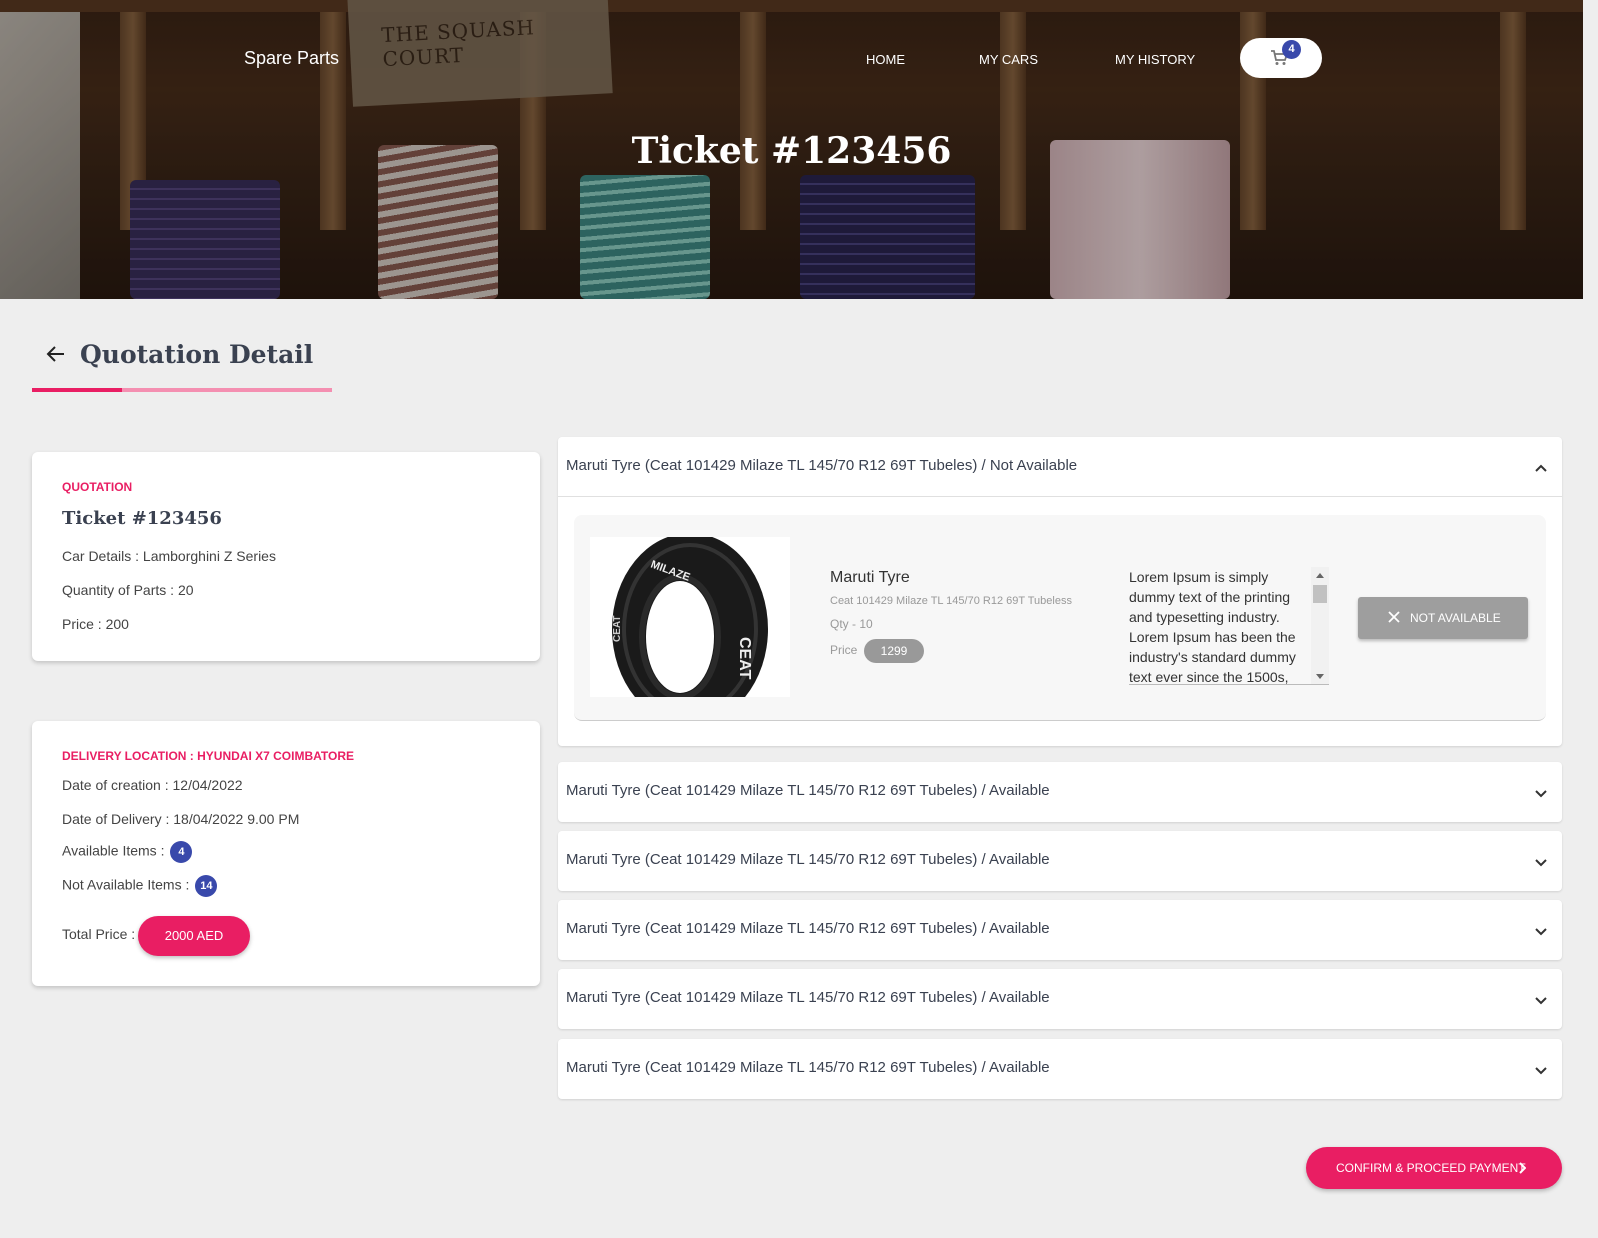 The image size is (1598, 1238). I want to click on not-available-button: NOT AVAILABLE, so click(1443, 618).